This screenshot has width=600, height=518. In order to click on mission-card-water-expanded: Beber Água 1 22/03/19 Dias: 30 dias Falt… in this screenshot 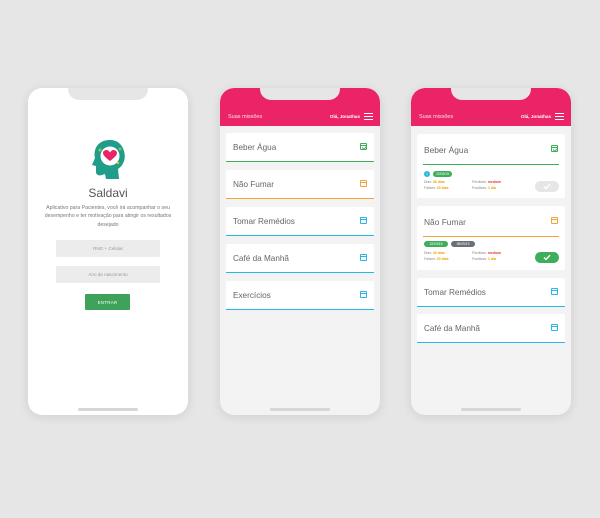, I will do `click(491, 166)`.